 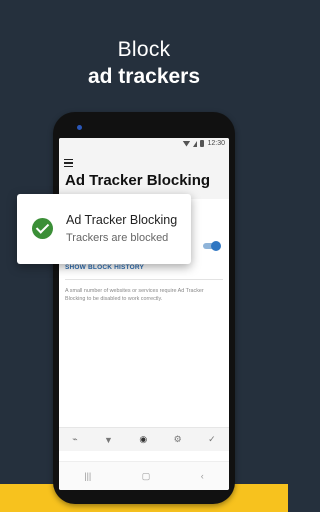 I want to click on check-circle-icon, so click(x=42, y=228).